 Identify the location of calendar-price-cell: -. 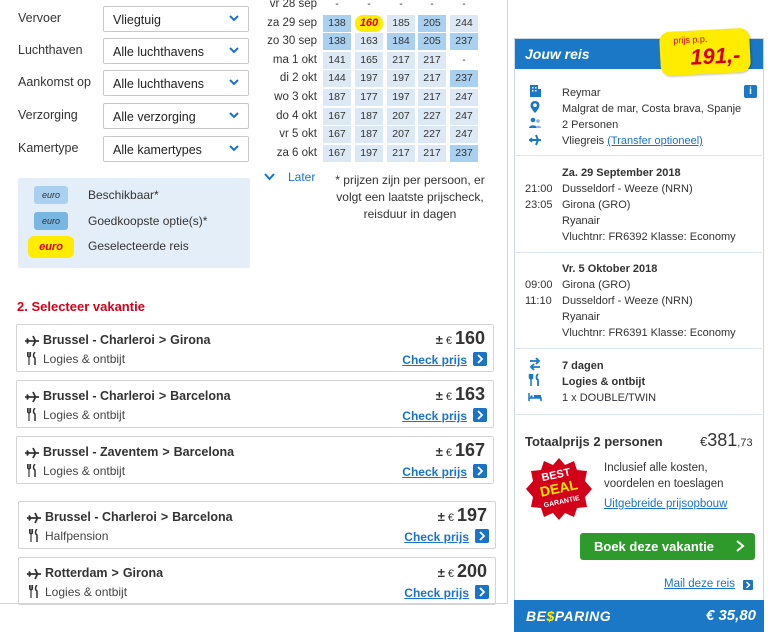
(369, 5).